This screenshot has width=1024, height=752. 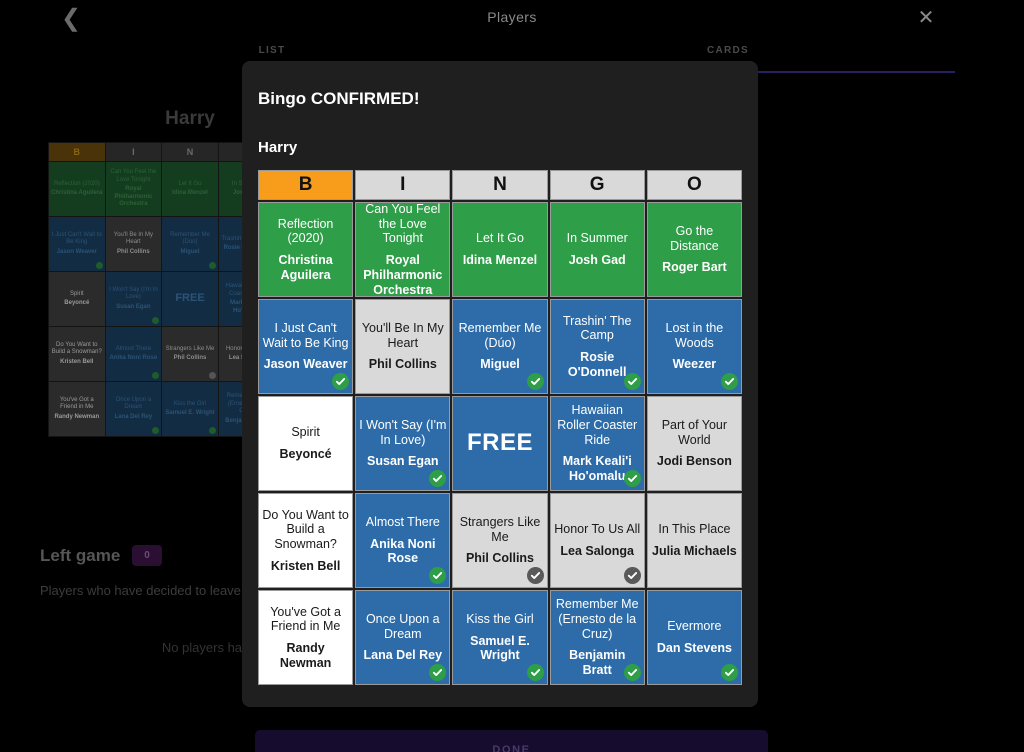 I want to click on bingo-column-header-n: N, so click(x=500, y=185).